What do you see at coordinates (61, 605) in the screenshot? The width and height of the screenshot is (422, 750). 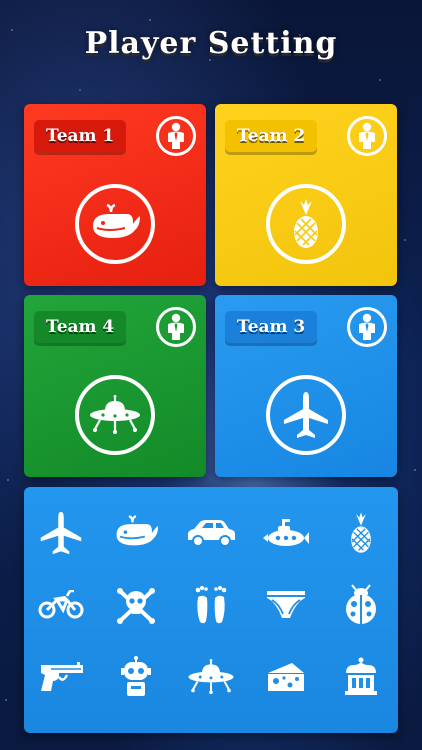 I see `motorcycle-icon` at bounding box center [61, 605].